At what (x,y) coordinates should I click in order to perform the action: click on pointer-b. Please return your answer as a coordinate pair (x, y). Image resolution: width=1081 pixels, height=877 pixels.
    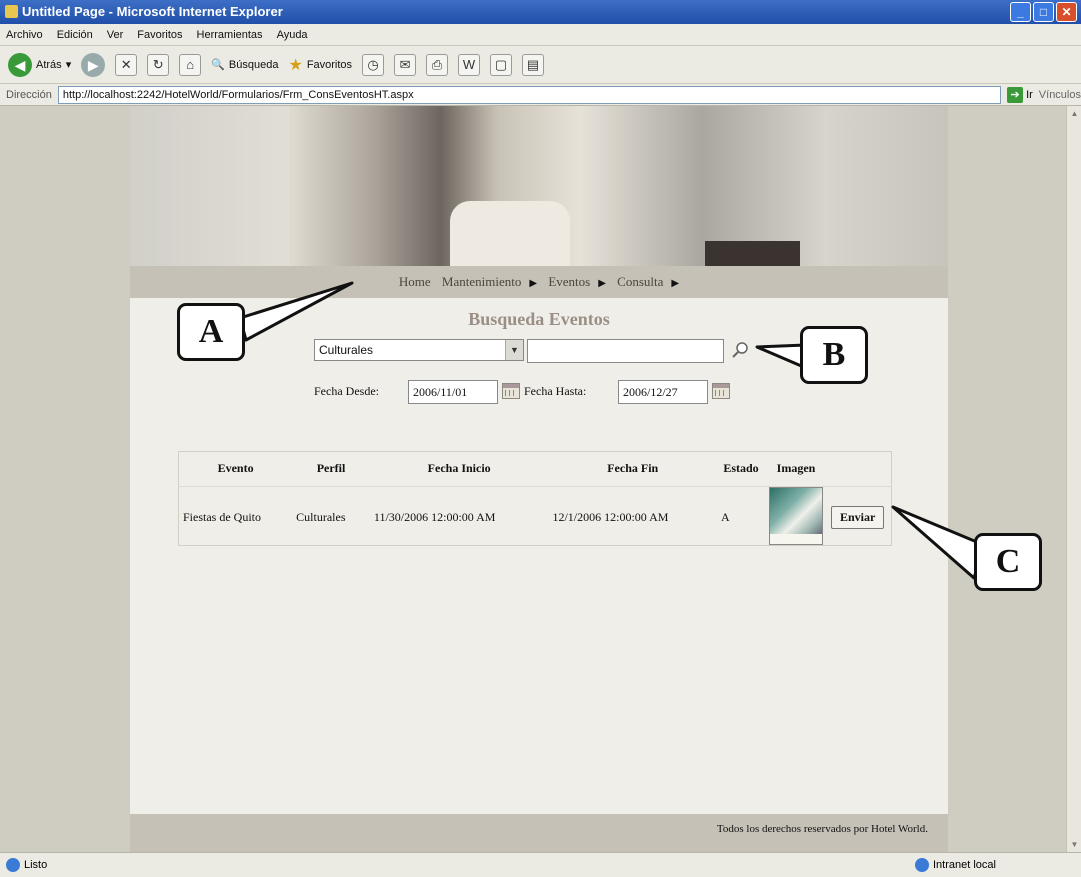
    Looking at the image, I should click on (781, 356).